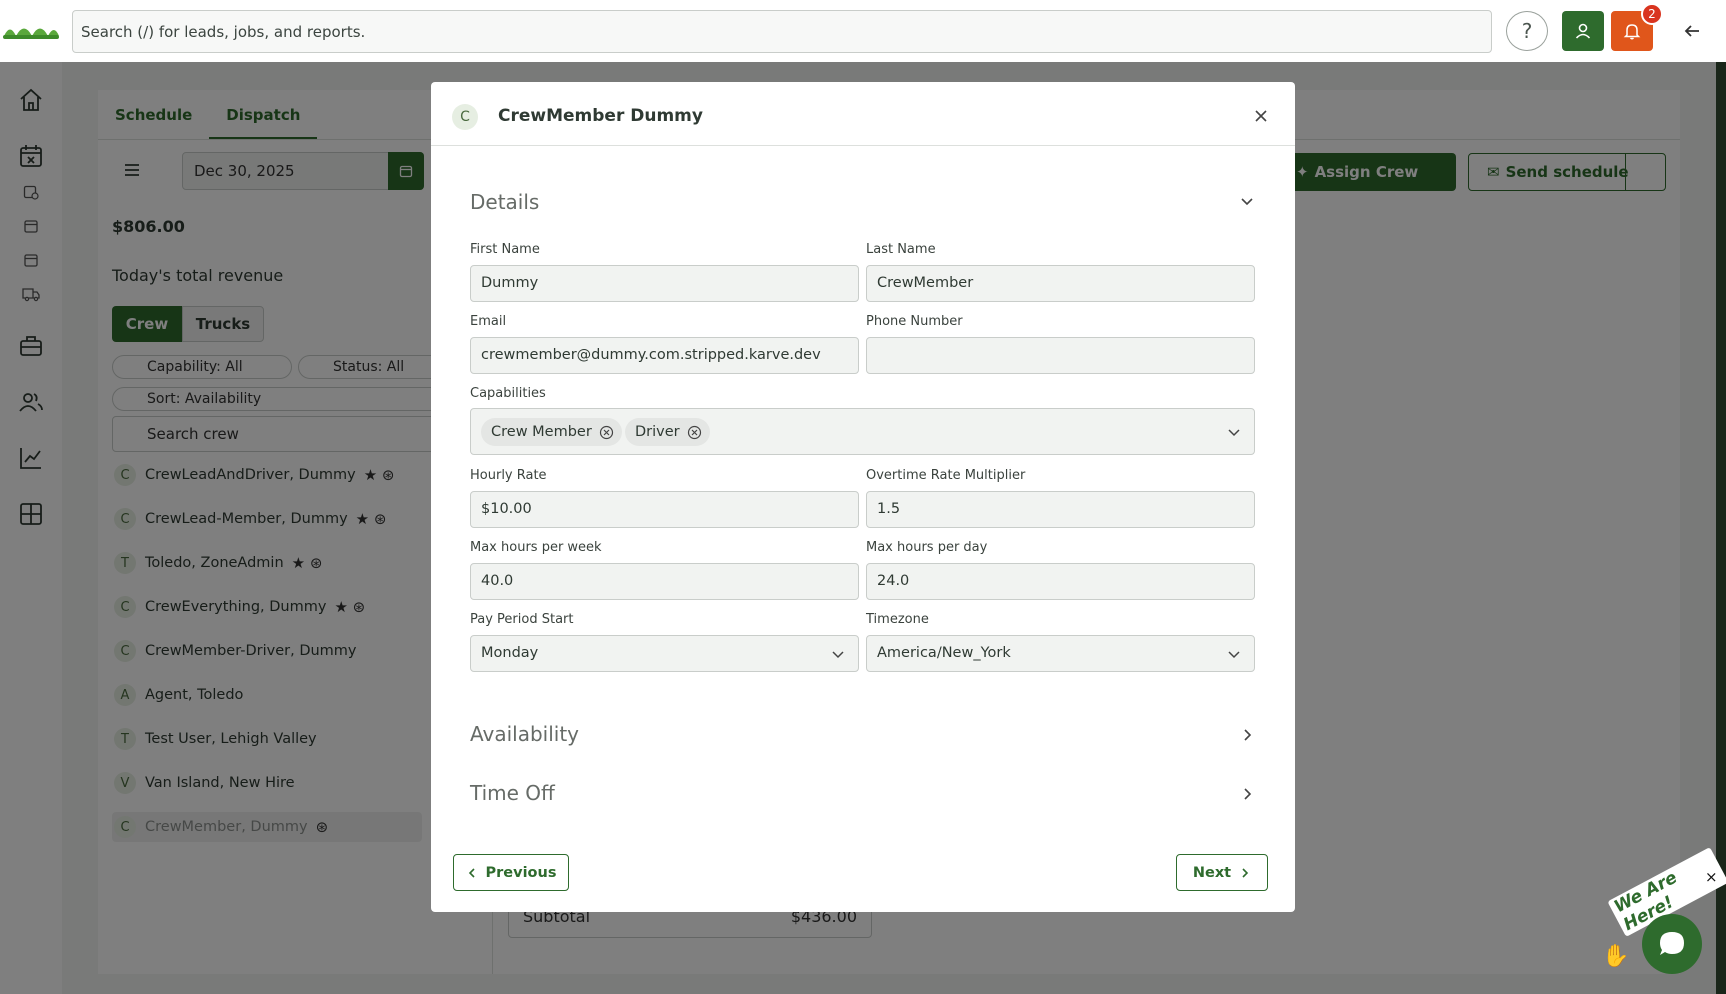 The image size is (1726, 994). I want to click on capability-chip: Crew Member, so click(551, 432).